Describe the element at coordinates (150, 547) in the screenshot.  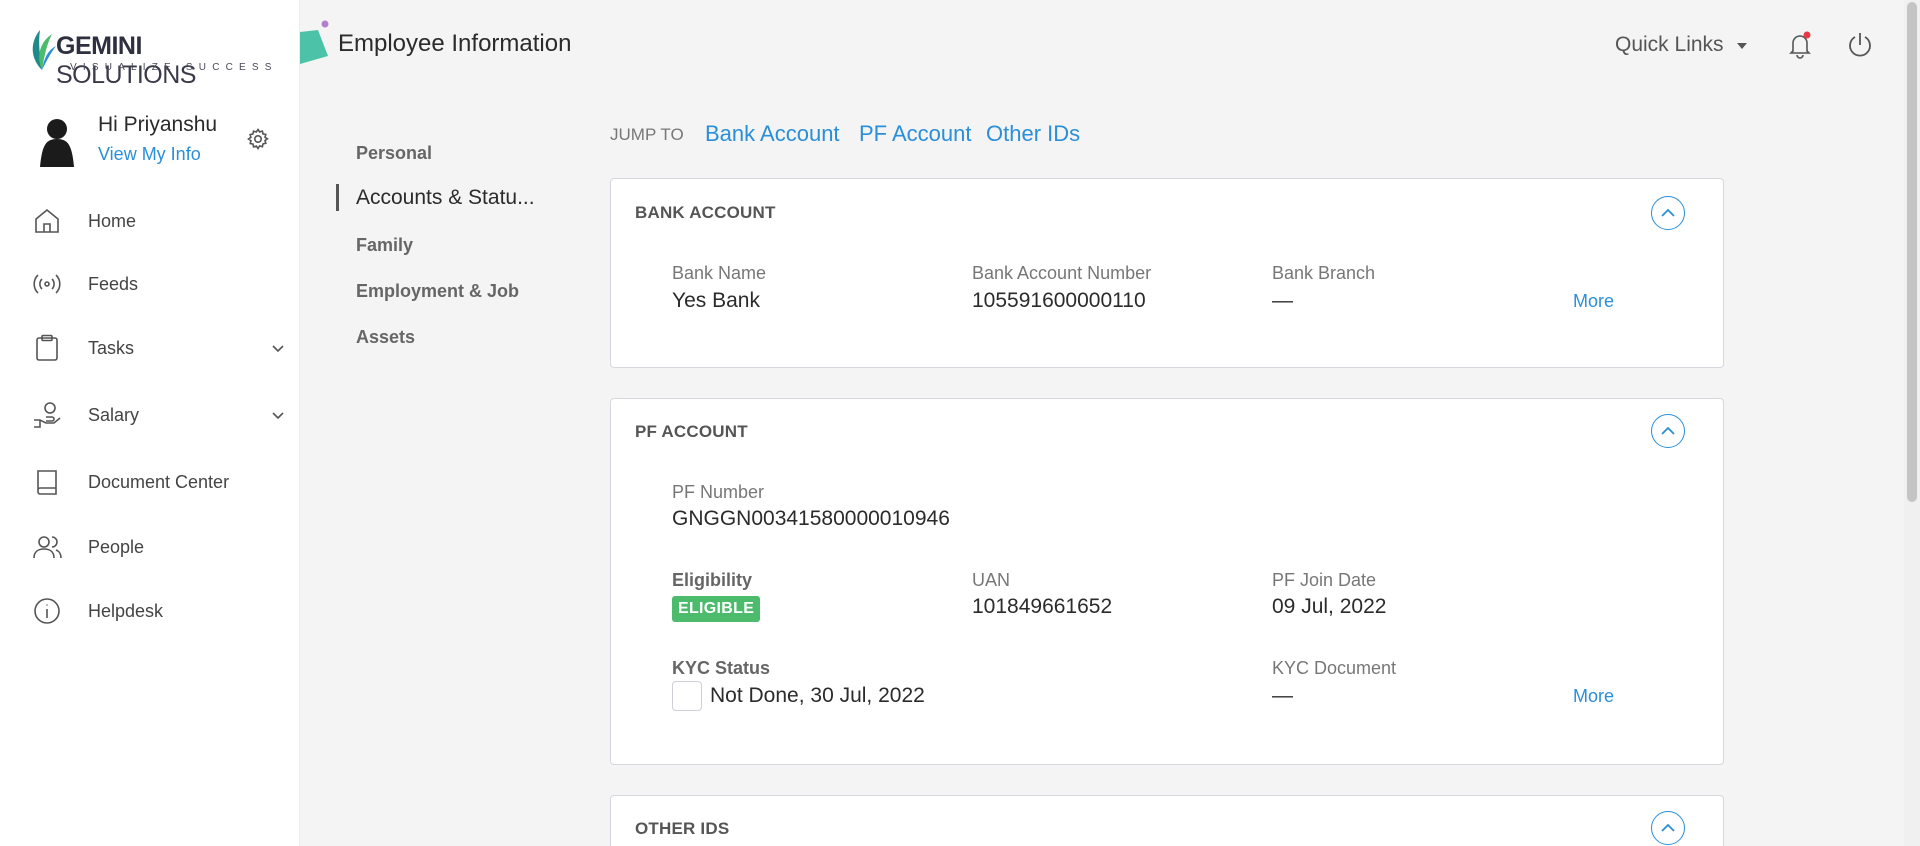
I see `sidebar-item-people: People` at that location.